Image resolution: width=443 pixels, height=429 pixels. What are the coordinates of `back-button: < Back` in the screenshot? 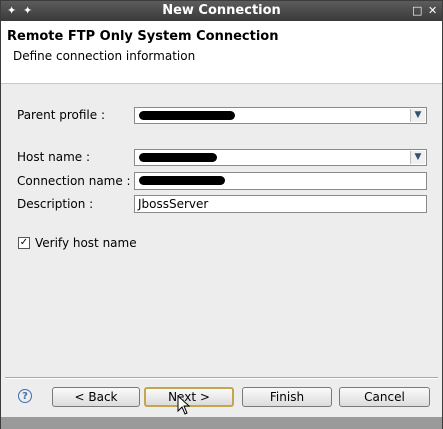 It's located at (96, 397).